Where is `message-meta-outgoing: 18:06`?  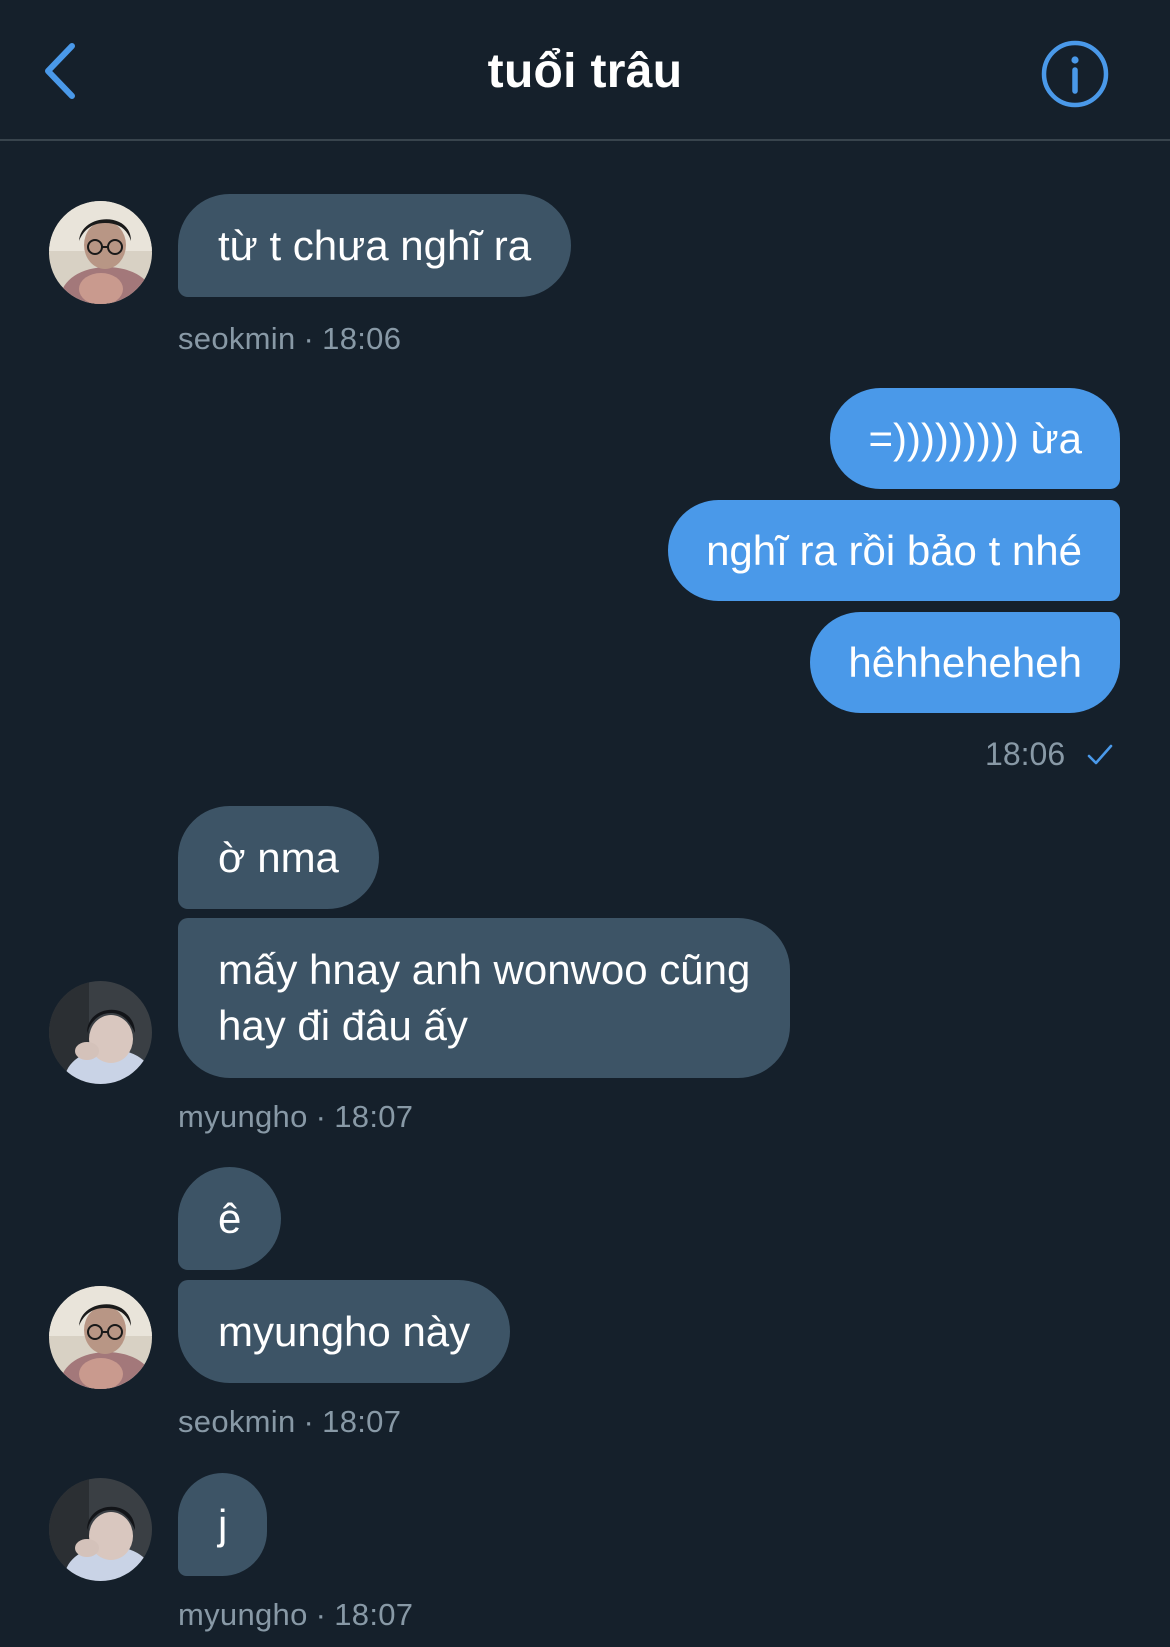
message-meta-outgoing: 18:06 is located at coordinates (1049, 755).